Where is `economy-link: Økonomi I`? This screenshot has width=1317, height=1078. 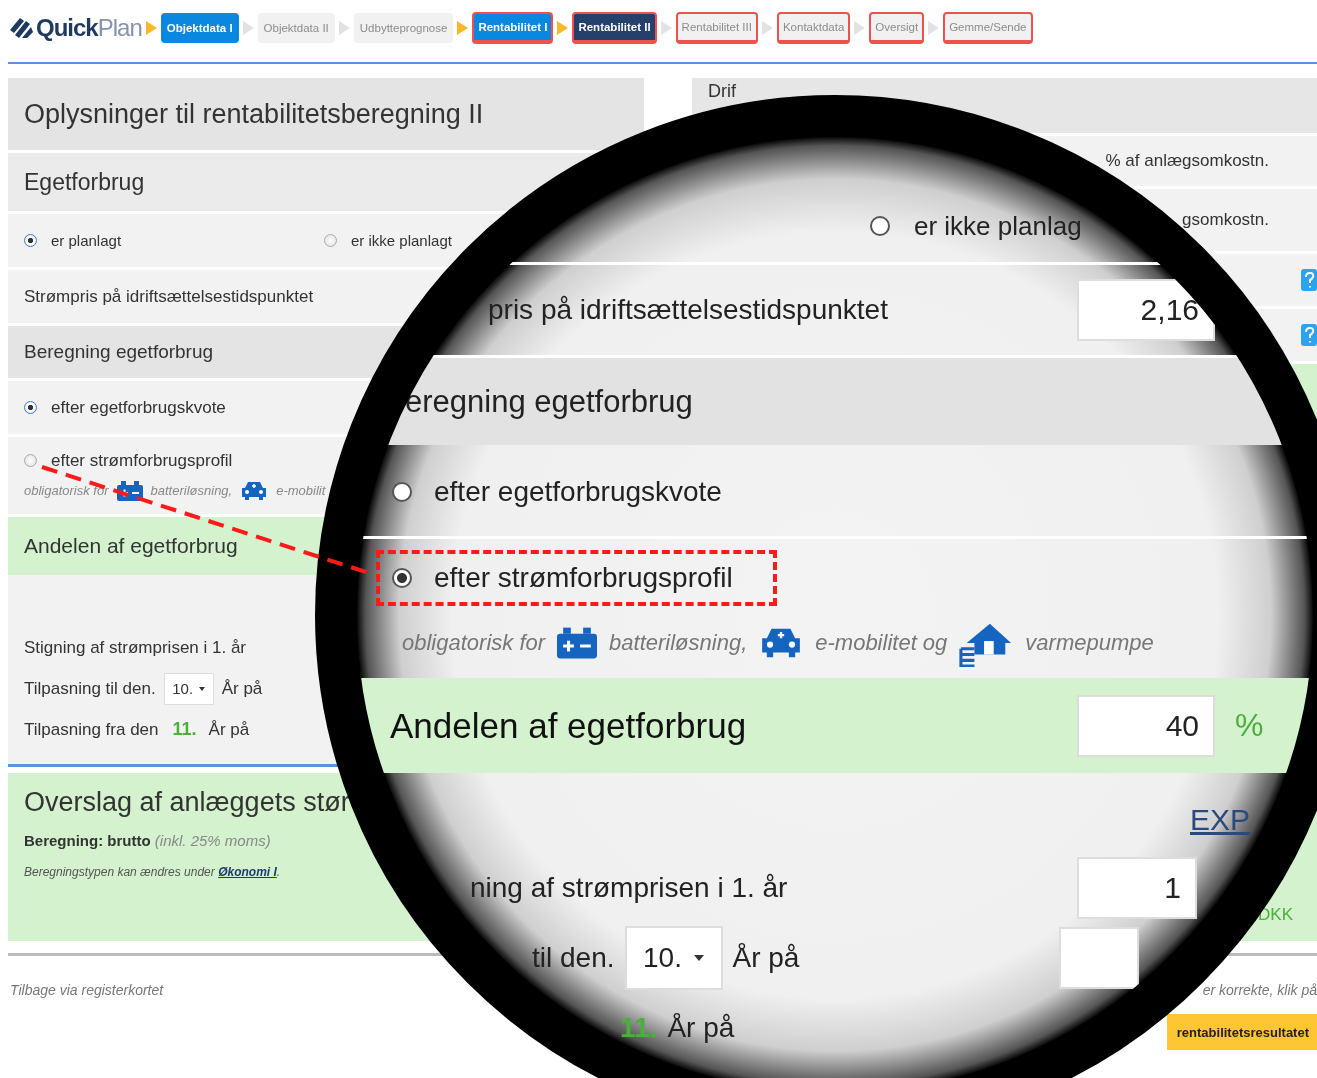 economy-link: Økonomi I is located at coordinates (247, 872).